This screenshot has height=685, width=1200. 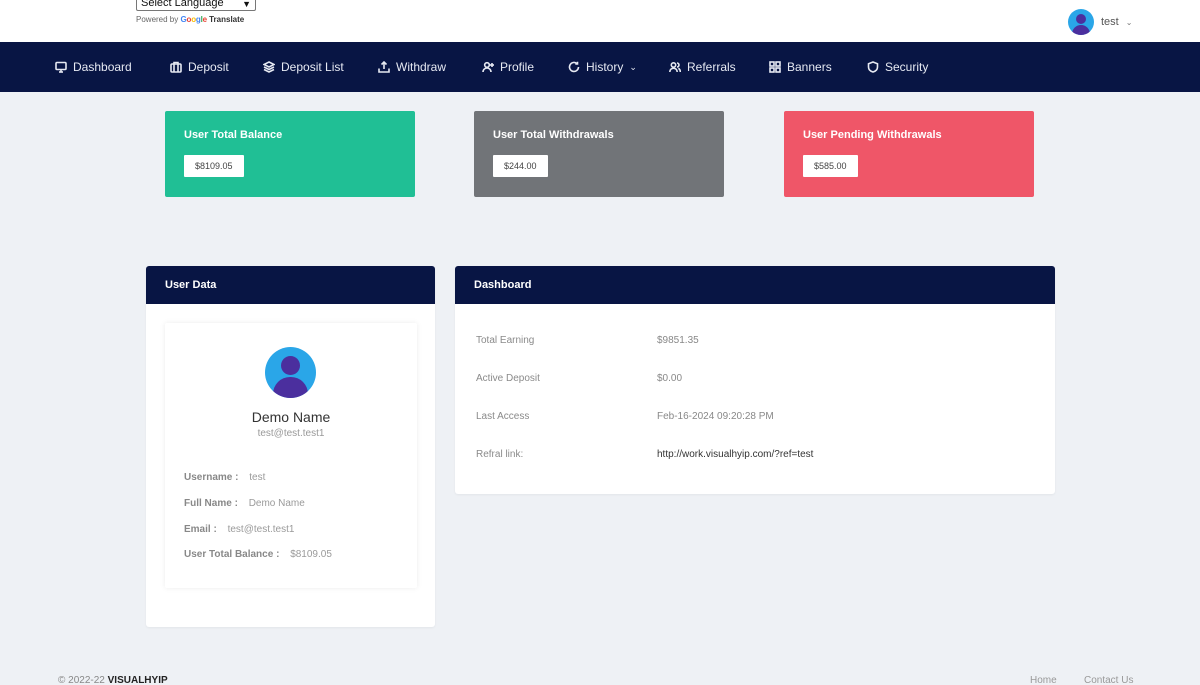 I want to click on footer: © 2022-22 VISUALHYIP Home Contact Us, so click(x=600, y=670).